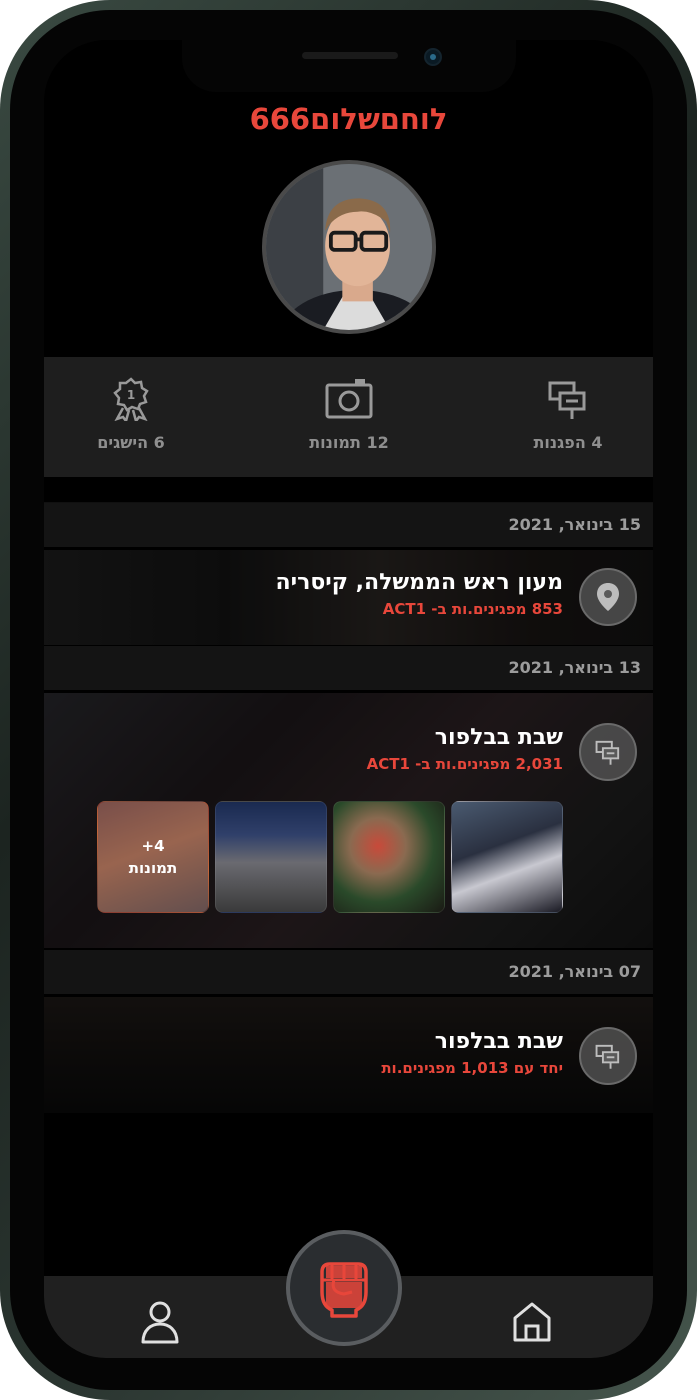 The height and width of the screenshot is (1400, 697). I want to click on avatar, so click(349, 247).